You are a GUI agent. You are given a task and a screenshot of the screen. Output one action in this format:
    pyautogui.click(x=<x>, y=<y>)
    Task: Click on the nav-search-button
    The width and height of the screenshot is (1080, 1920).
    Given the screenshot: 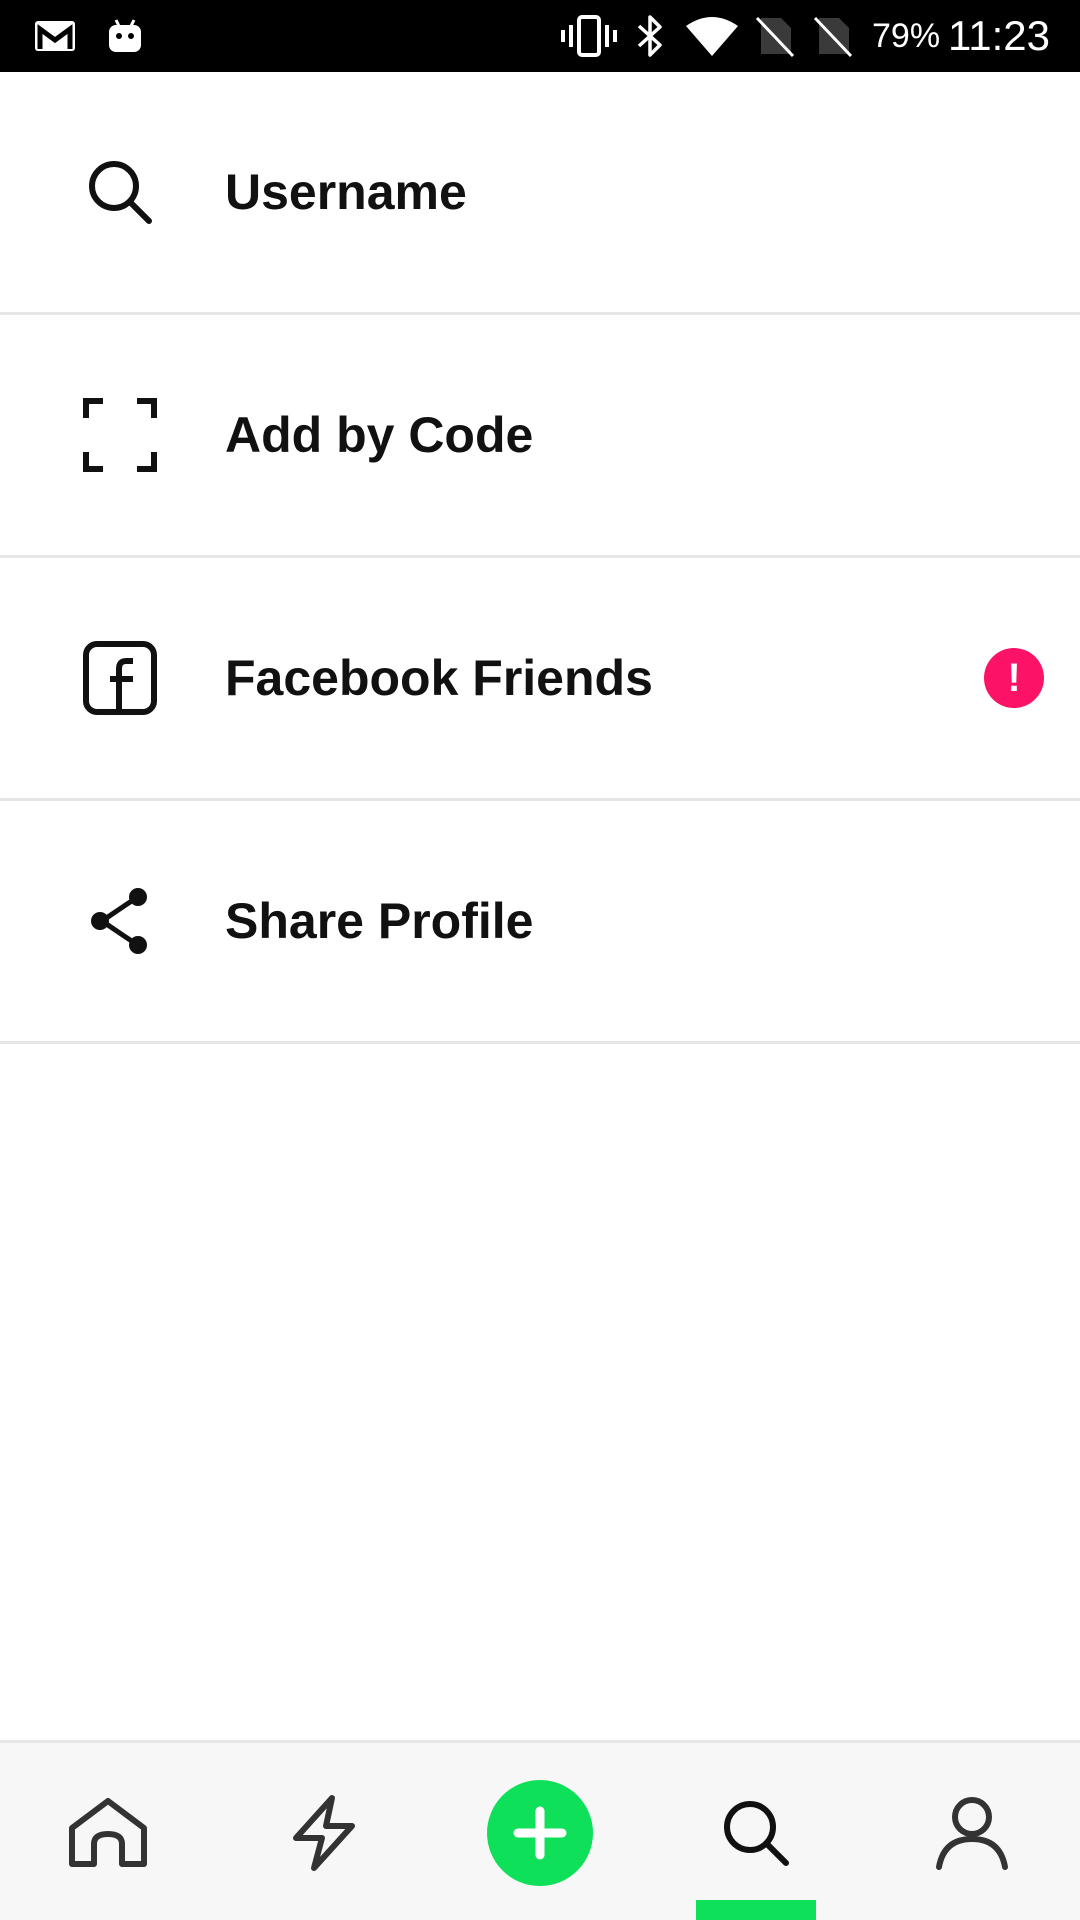 What is the action you would take?
    pyautogui.click(x=756, y=1831)
    